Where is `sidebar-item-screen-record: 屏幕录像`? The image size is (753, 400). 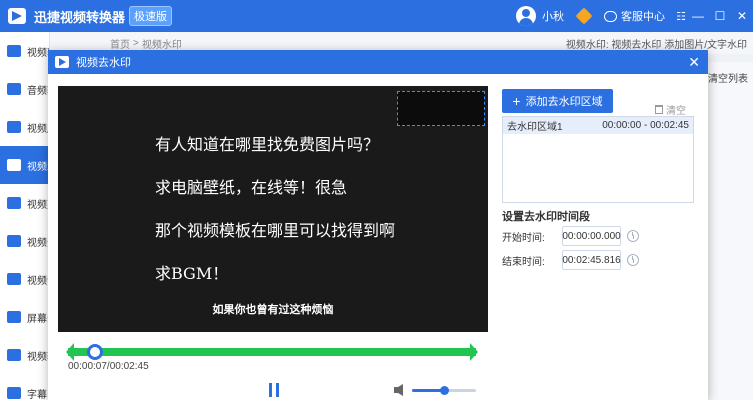
sidebar-item-screen-record: 屏幕录像 is located at coordinates (24, 317).